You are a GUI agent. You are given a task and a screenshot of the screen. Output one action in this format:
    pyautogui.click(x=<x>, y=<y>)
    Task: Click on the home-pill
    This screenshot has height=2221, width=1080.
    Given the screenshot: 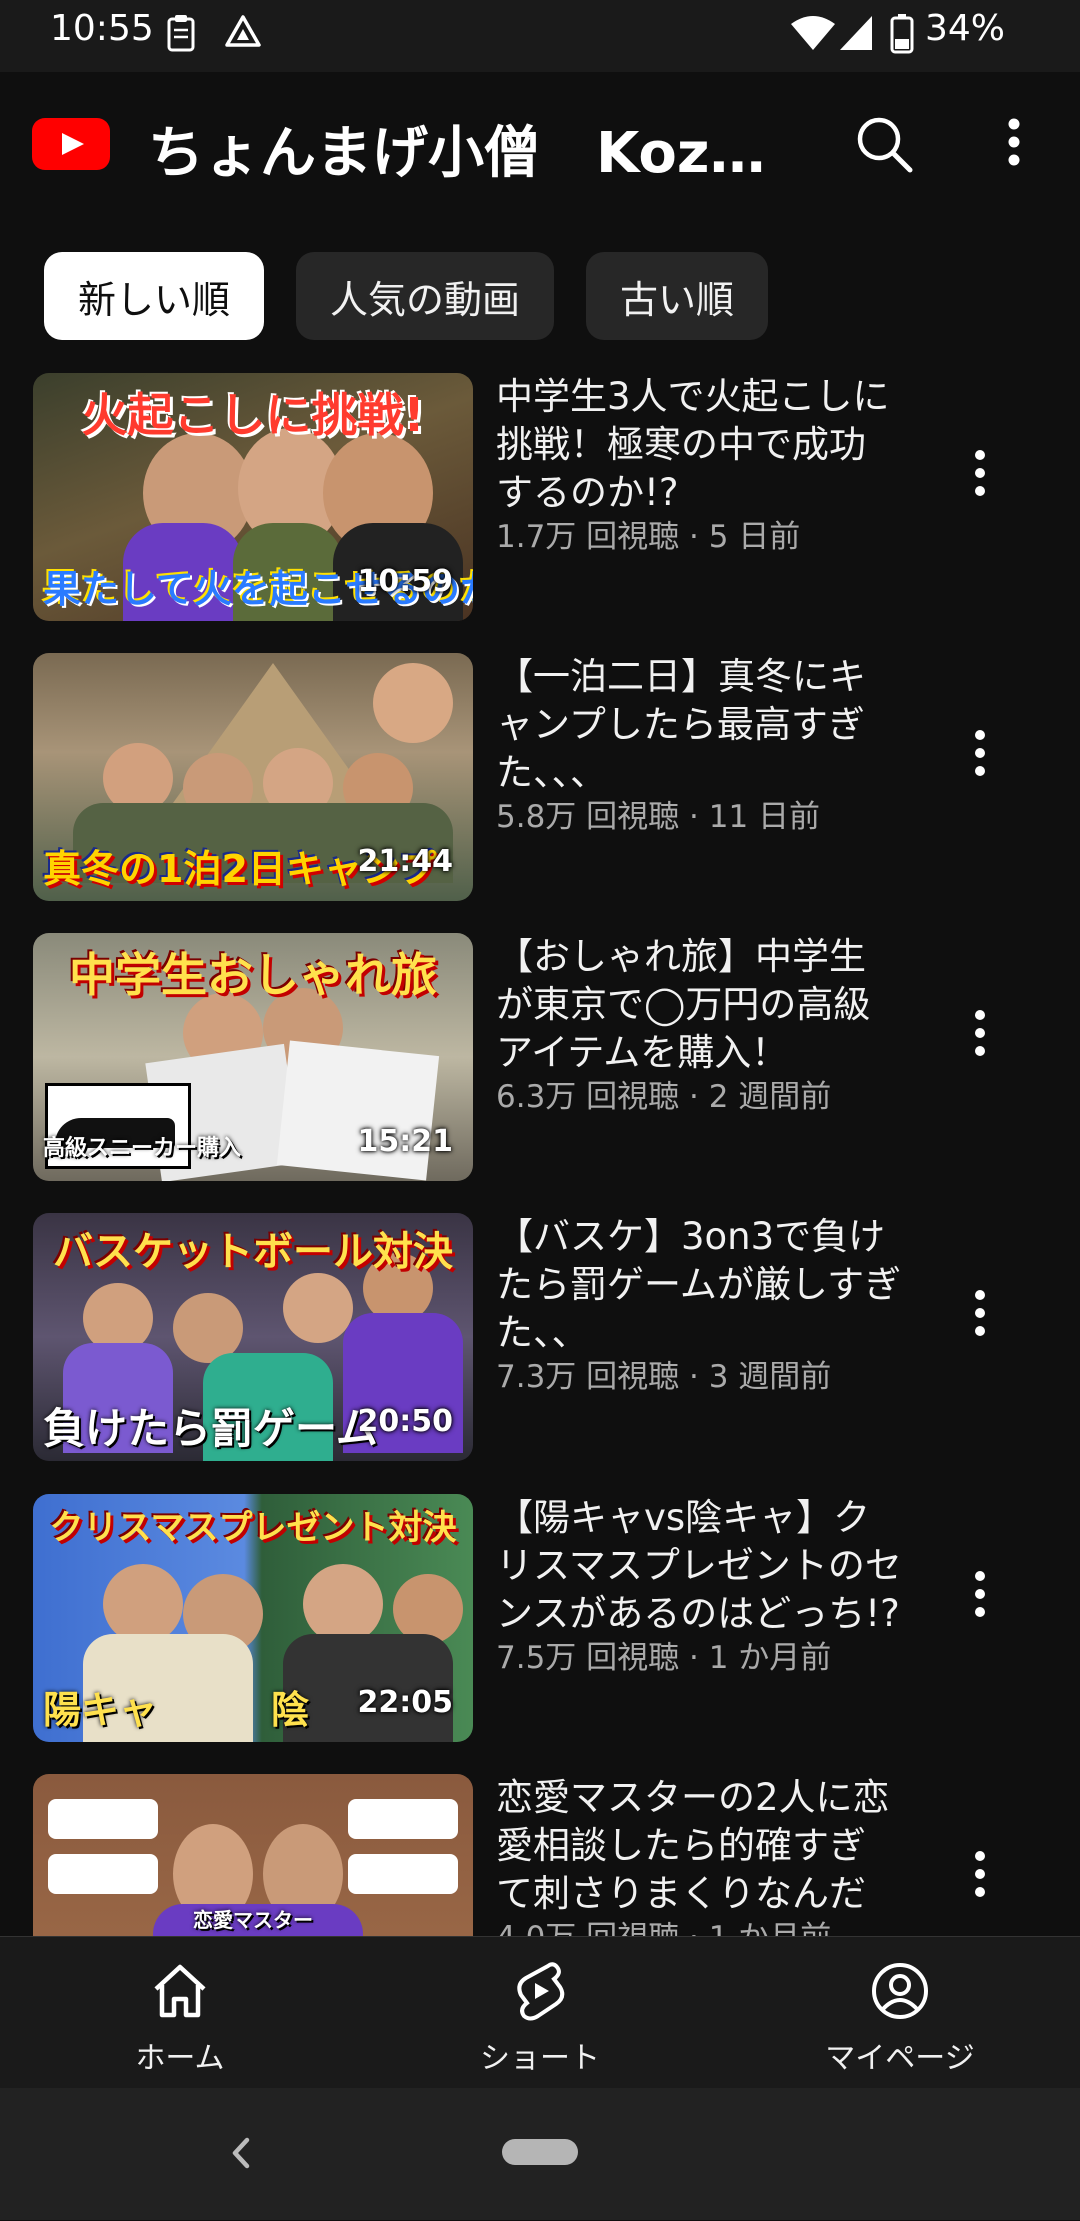 What is the action you would take?
    pyautogui.click(x=540, y=2155)
    